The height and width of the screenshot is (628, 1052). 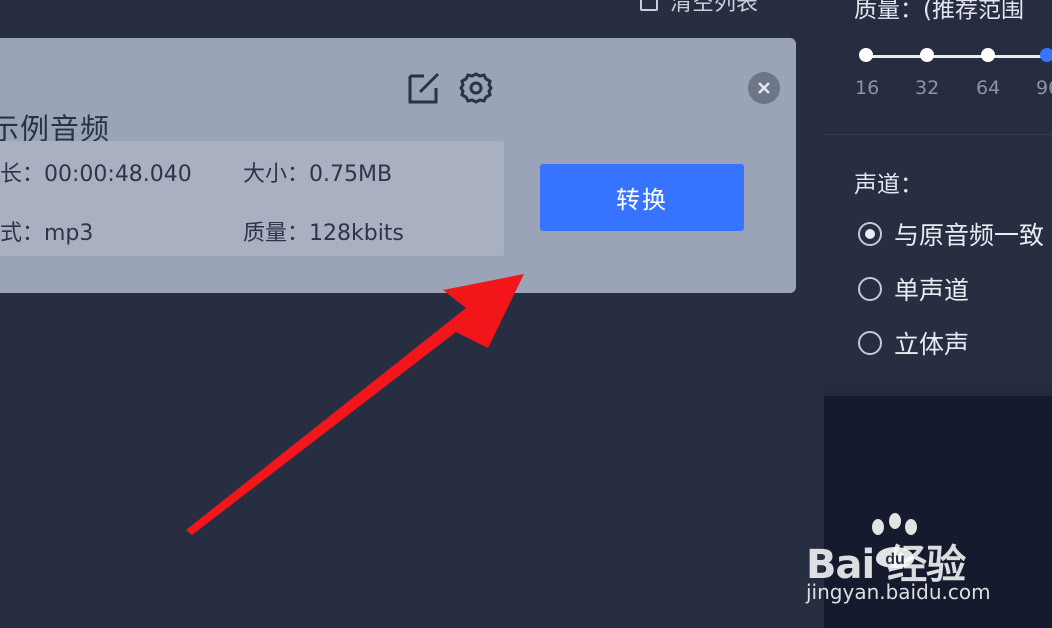 I want to click on watermark-url: jingyan.baidu.com, so click(x=898, y=592).